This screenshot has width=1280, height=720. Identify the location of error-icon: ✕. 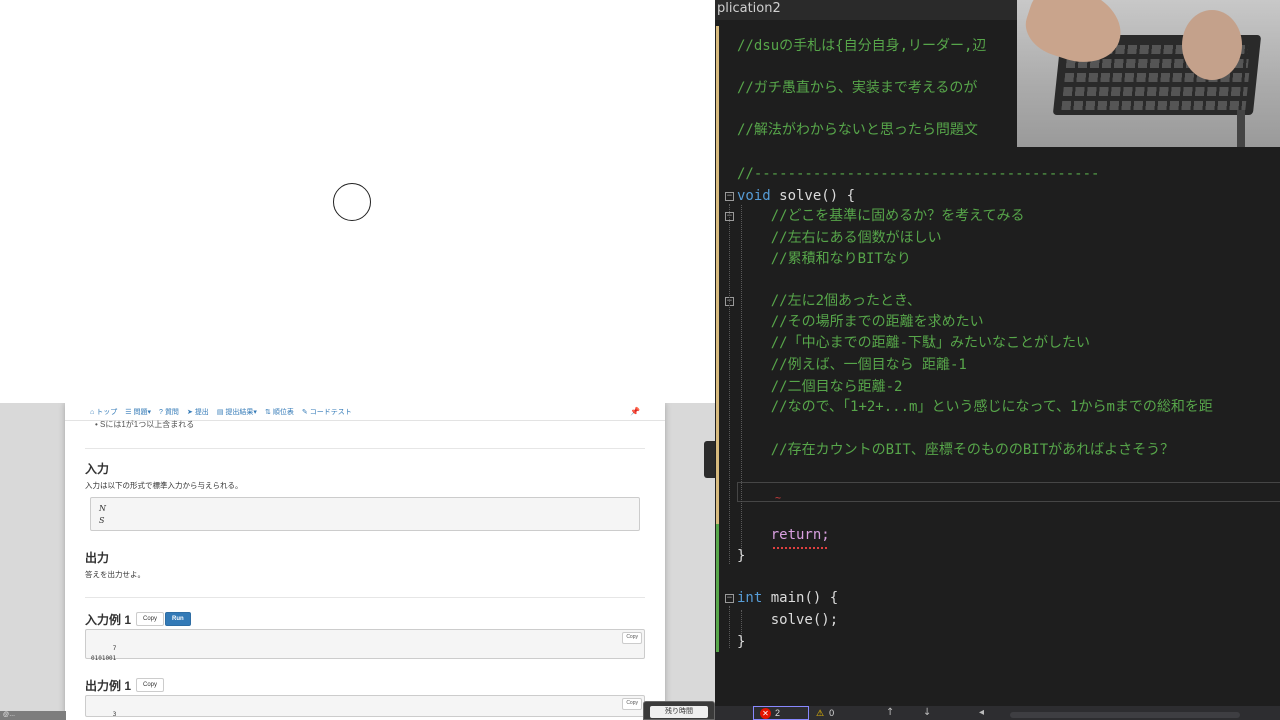
(765, 714).